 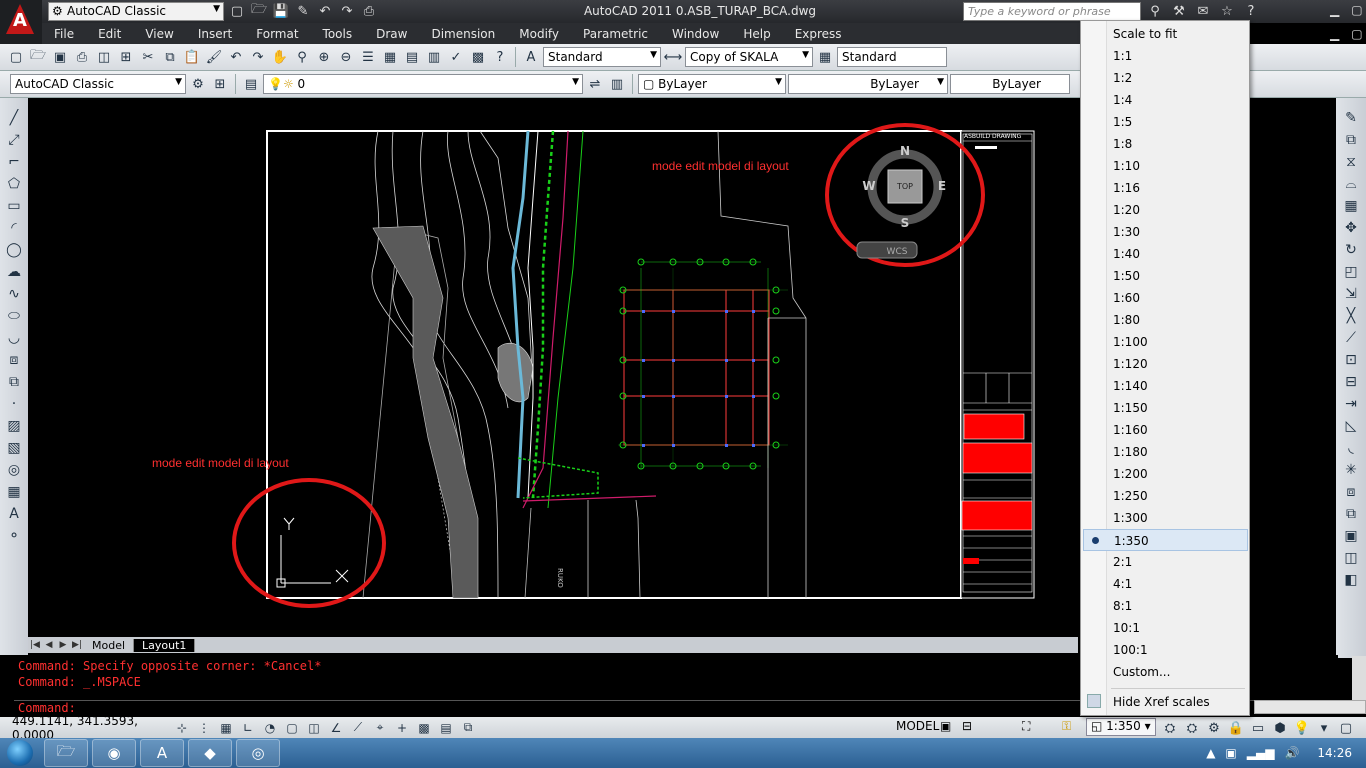 I want to click on save-icon: ▣, so click(x=60, y=57).